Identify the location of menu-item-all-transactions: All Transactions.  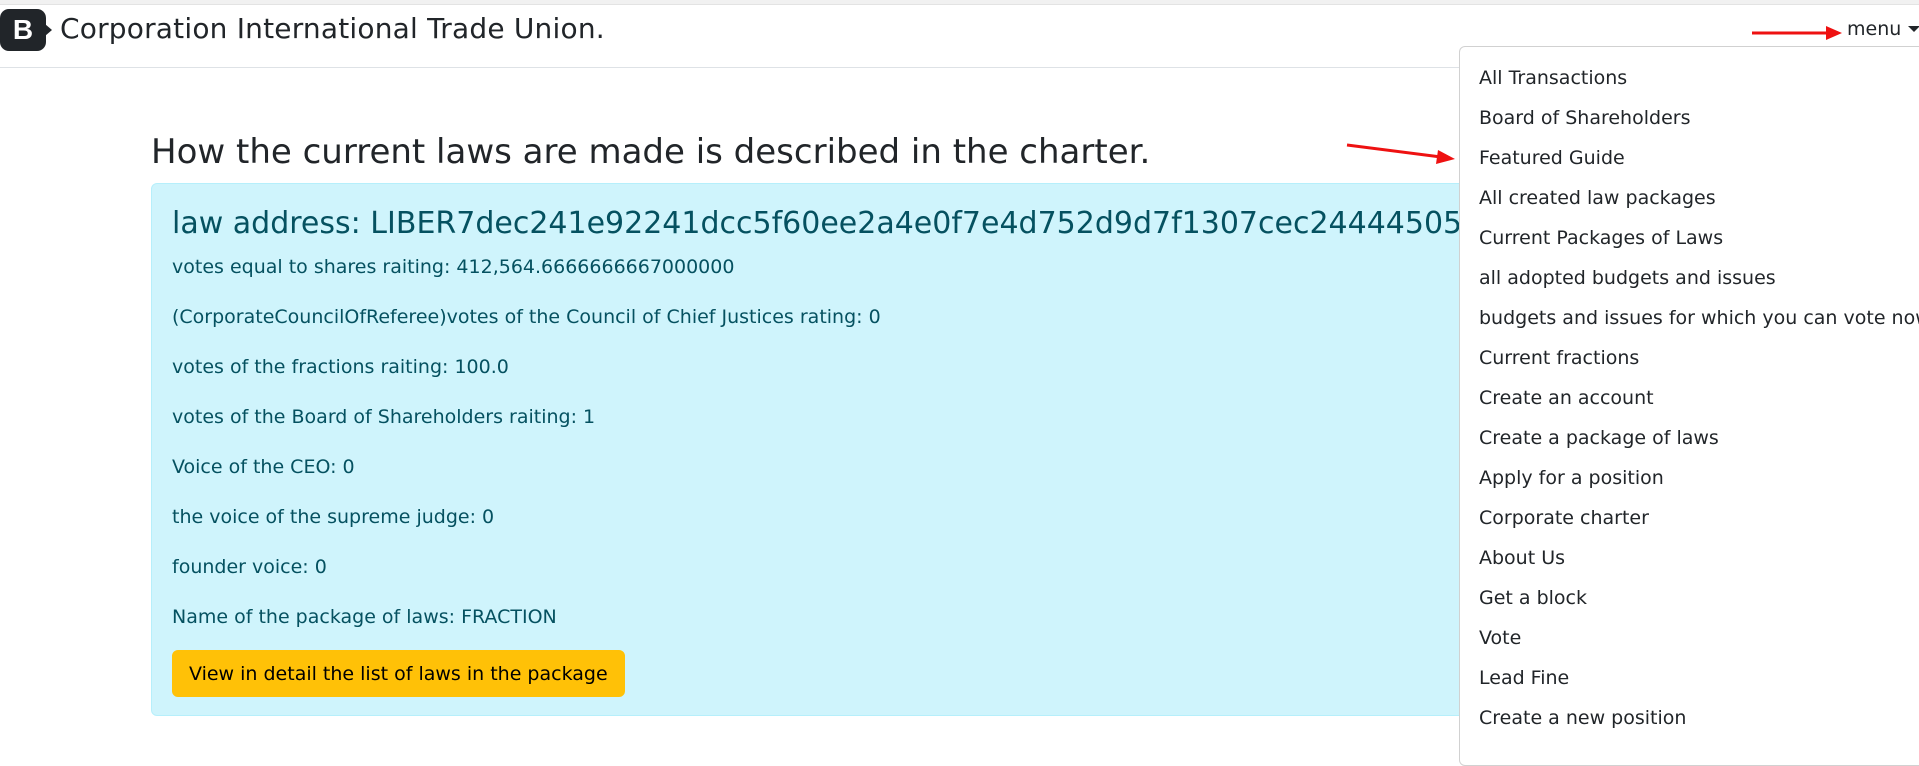
(1553, 78).